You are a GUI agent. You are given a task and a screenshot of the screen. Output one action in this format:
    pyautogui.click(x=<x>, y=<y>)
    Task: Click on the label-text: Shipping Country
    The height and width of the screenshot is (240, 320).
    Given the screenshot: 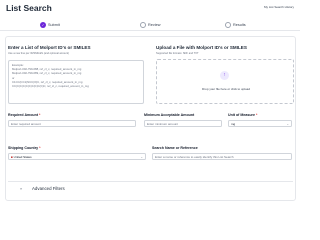 What is the action you would take?
    pyautogui.click(x=23, y=148)
    